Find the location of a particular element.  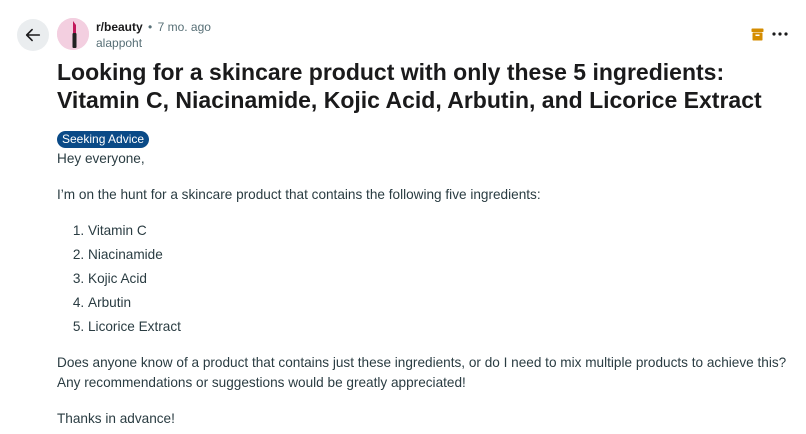

list-item: Vitamin C is located at coordinates (440, 231).